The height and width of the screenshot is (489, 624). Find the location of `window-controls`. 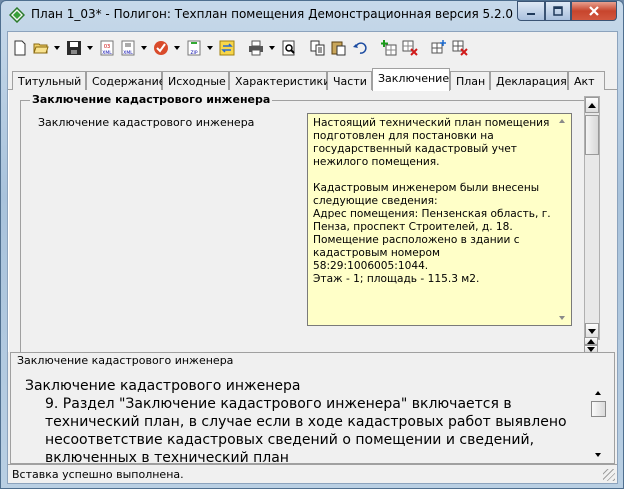

window-controls is located at coordinates (567, 11).